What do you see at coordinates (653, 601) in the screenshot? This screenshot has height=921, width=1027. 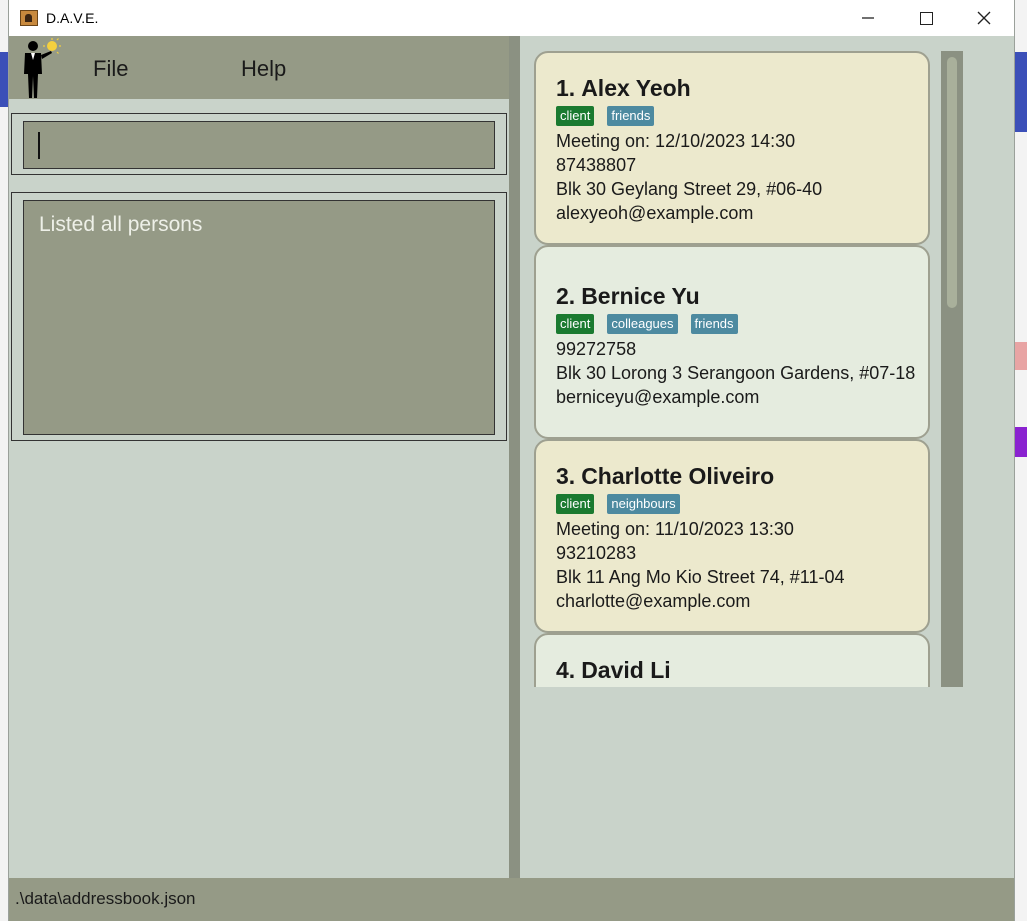 I see `person-email: charlotte@example.com` at bounding box center [653, 601].